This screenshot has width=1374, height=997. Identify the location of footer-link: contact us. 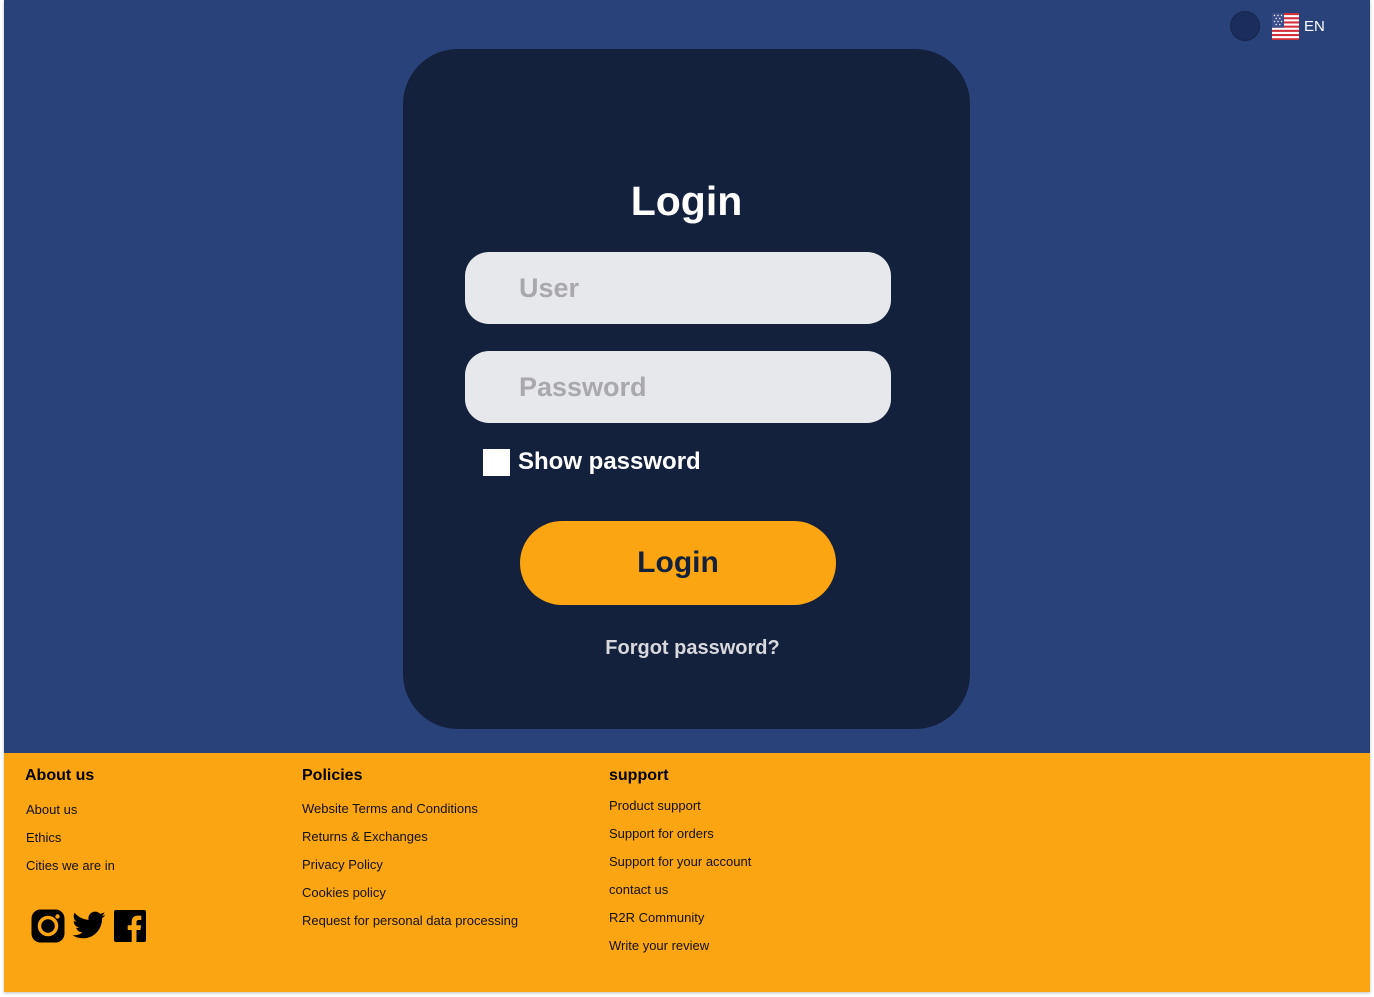
(680, 890).